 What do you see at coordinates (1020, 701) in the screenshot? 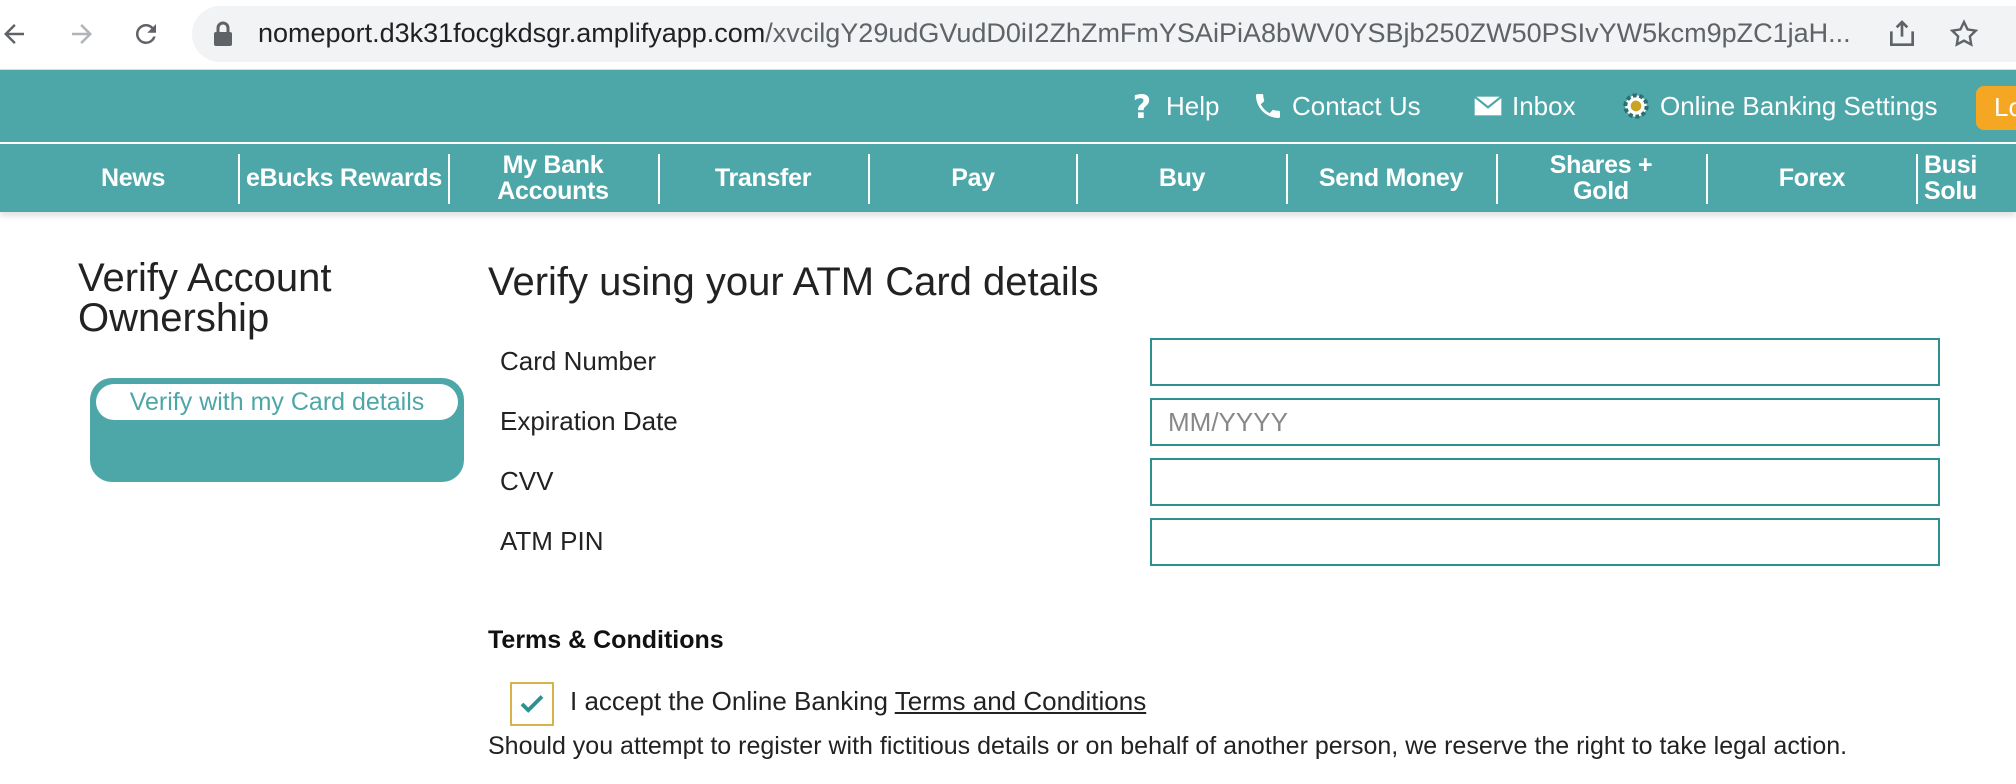
I see `terms-and-conditions-link: Terms and Conditions` at bounding box center [1020, 701].